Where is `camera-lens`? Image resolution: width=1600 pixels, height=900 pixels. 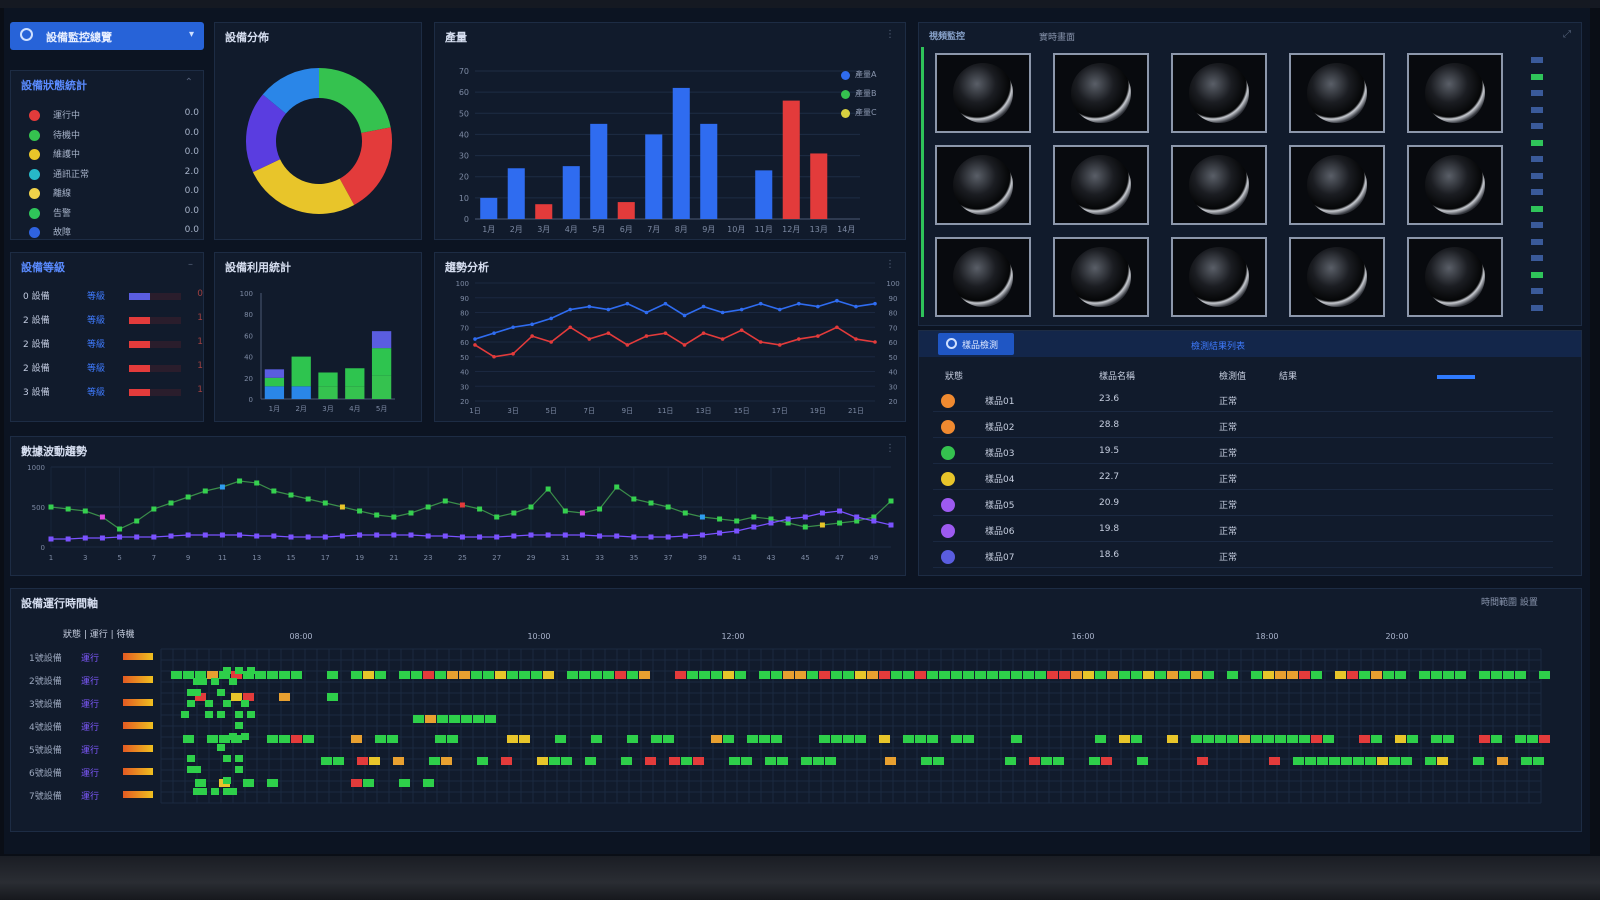 camera-lens is located at coordinates (1455, 93).